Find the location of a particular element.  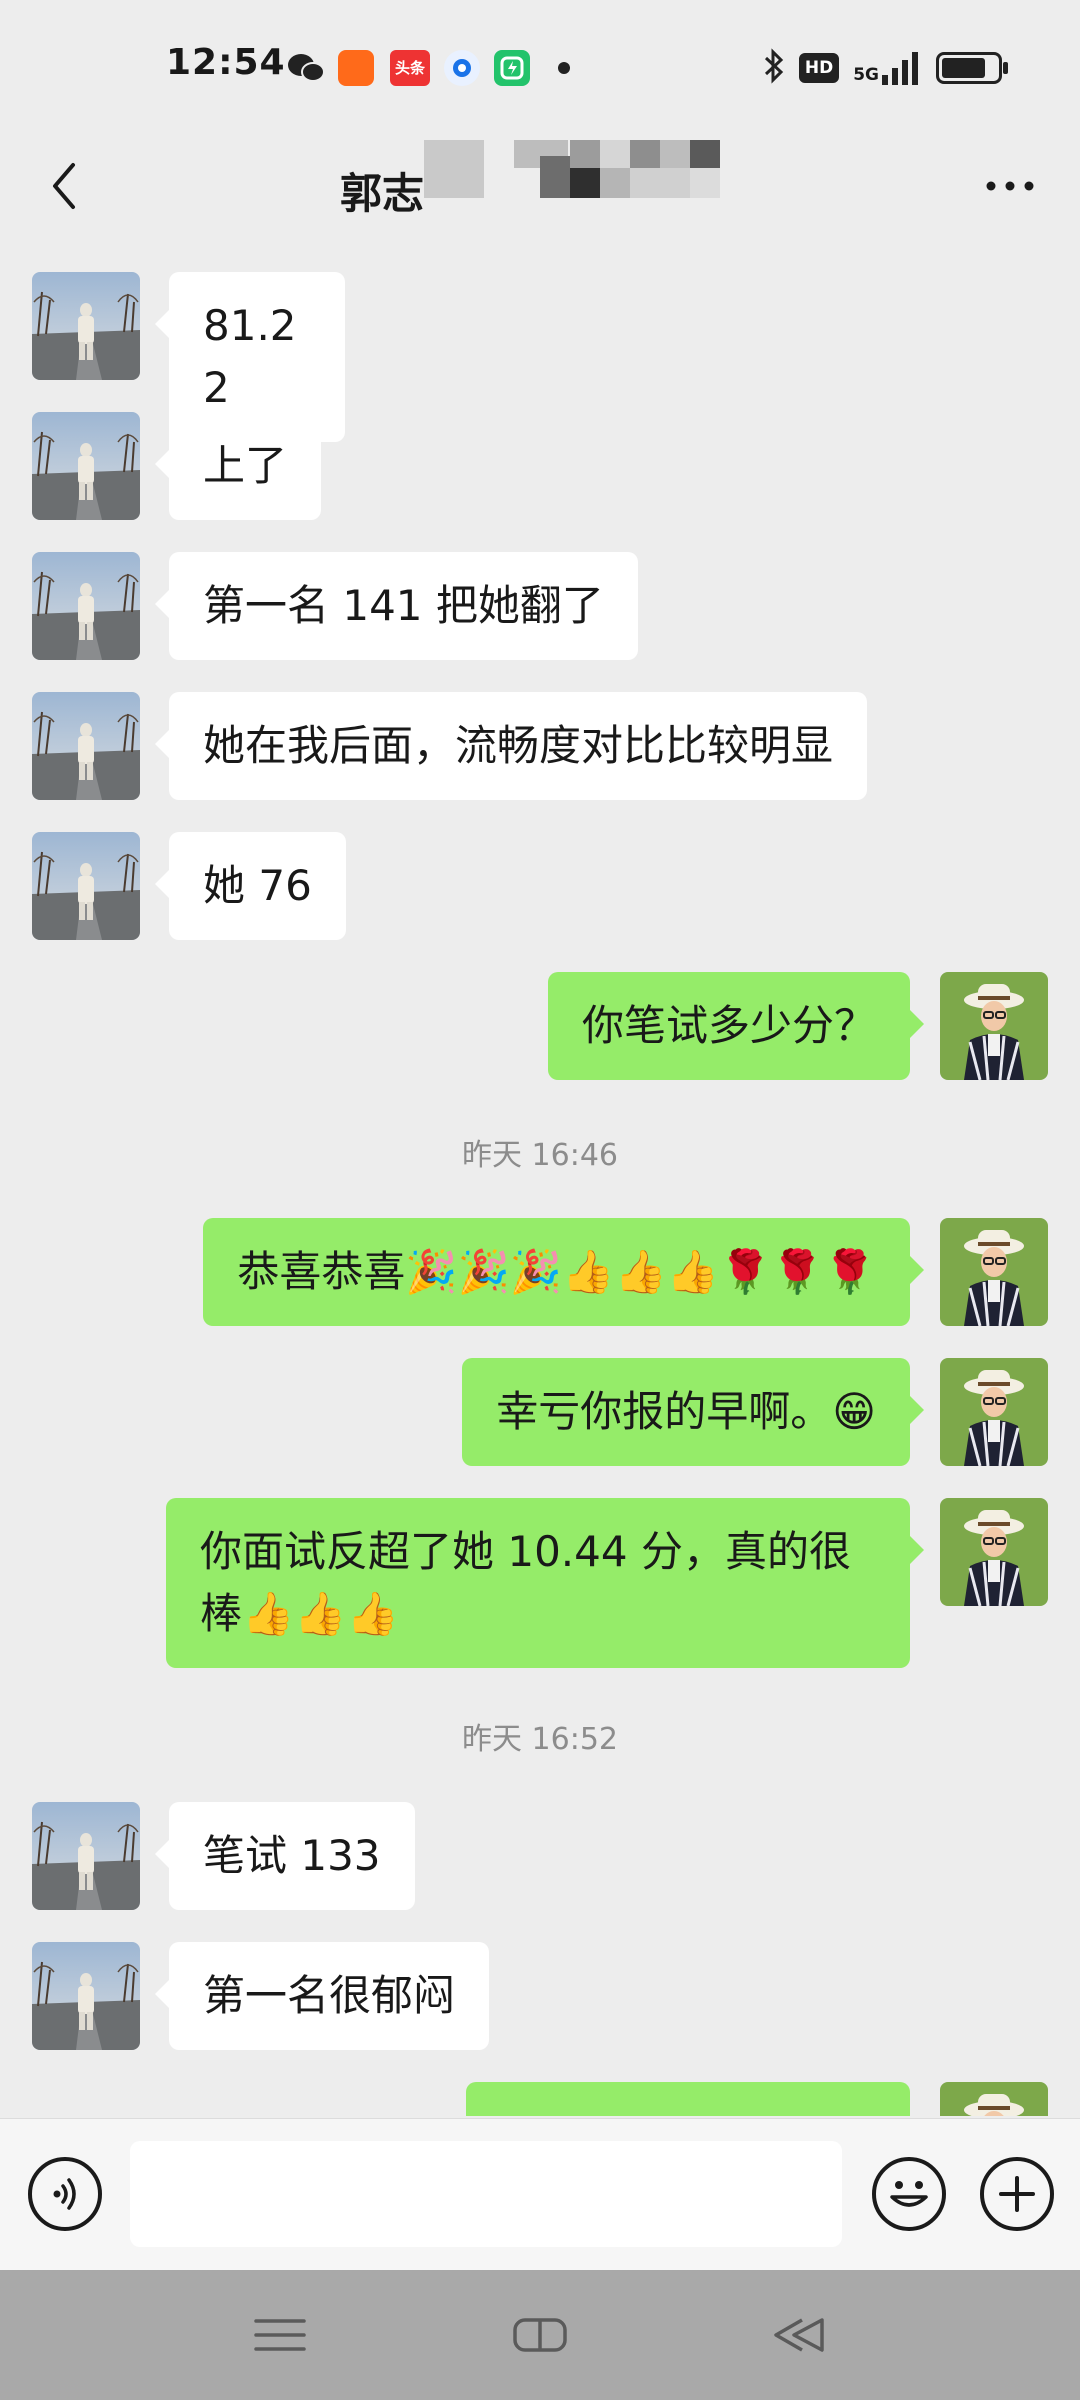

battery-icon is located at coordinates (972, 68).